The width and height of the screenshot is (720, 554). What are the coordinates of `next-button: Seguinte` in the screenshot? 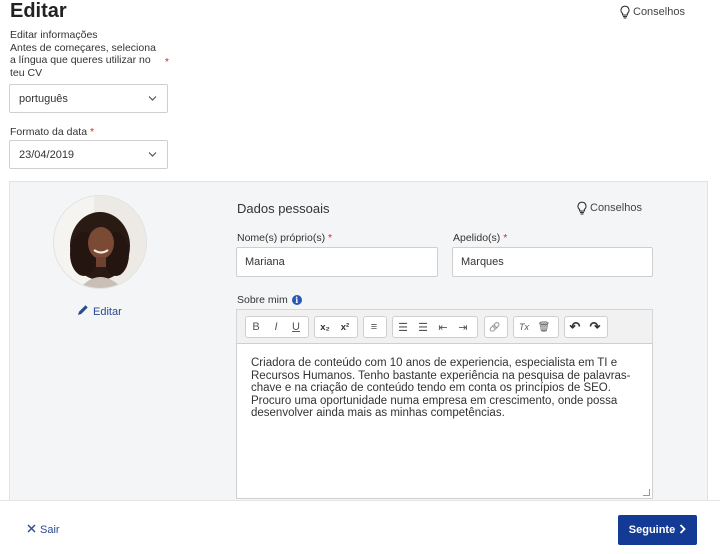 It's located at (657, 530).